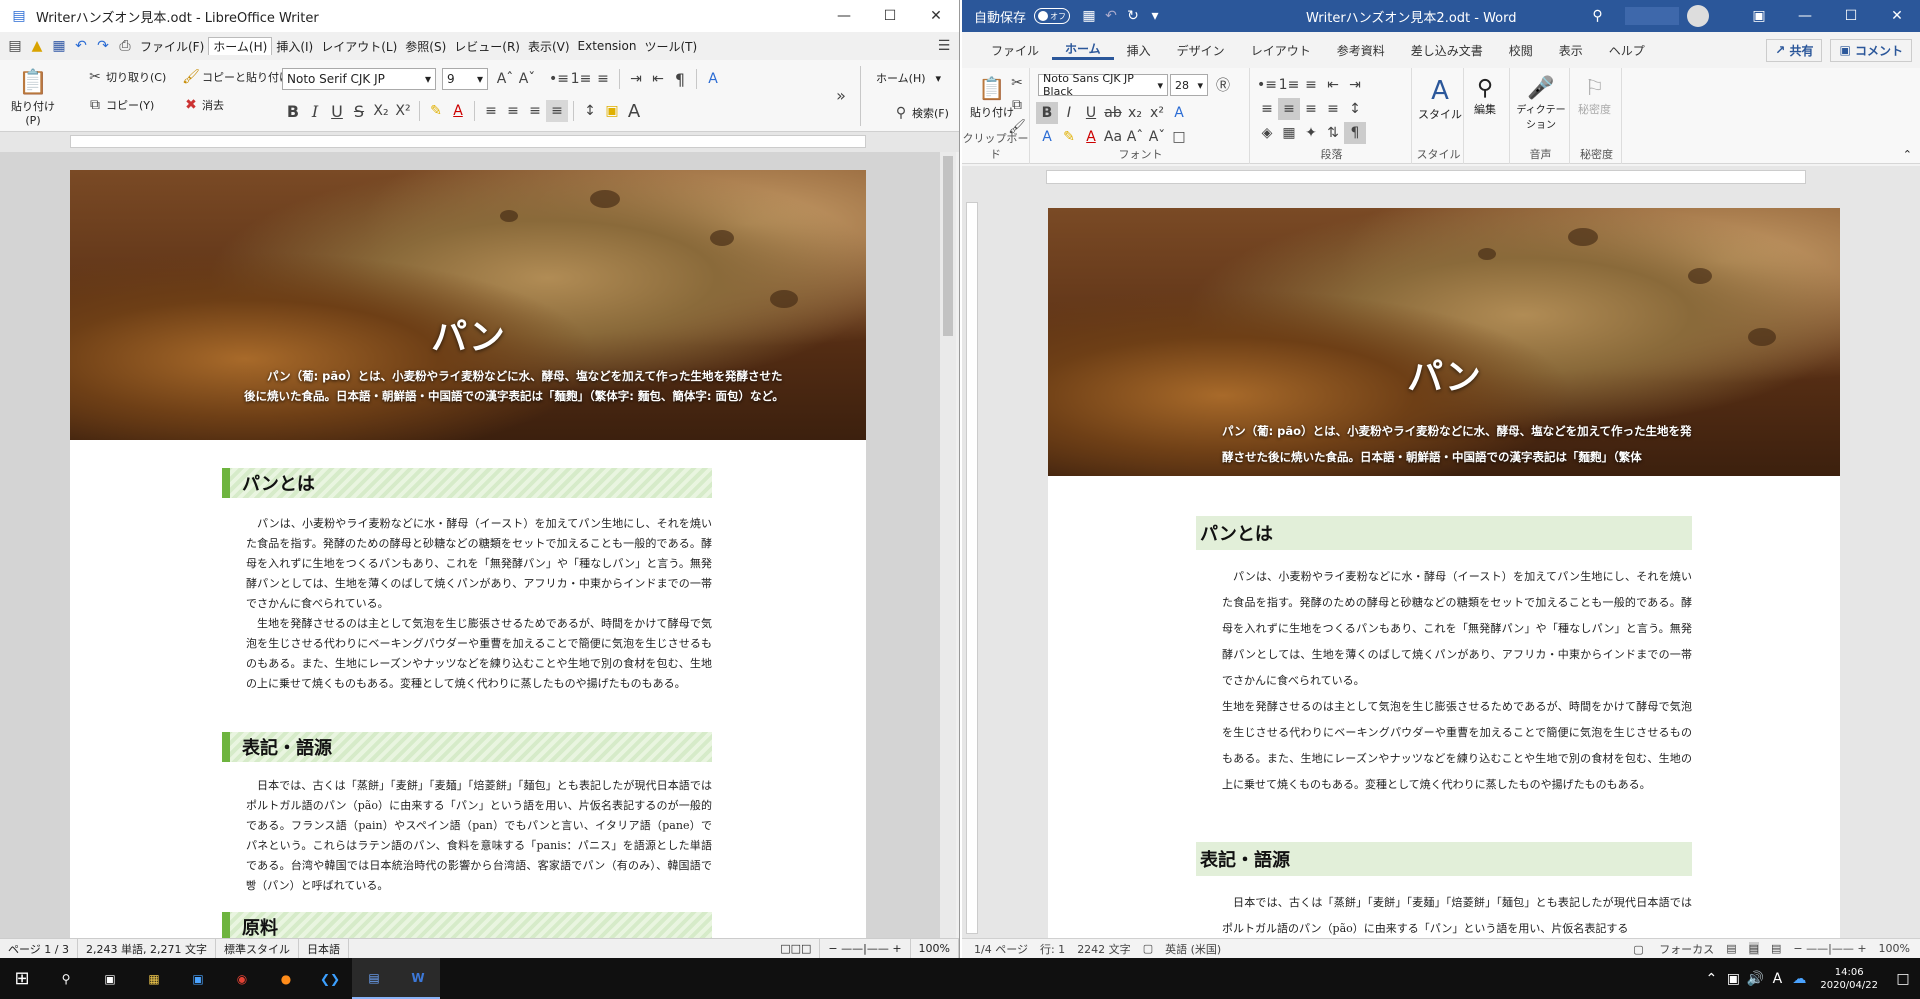  I want to click on sensitivity-button: ⚐ 秘密度, so click(1594, 96).